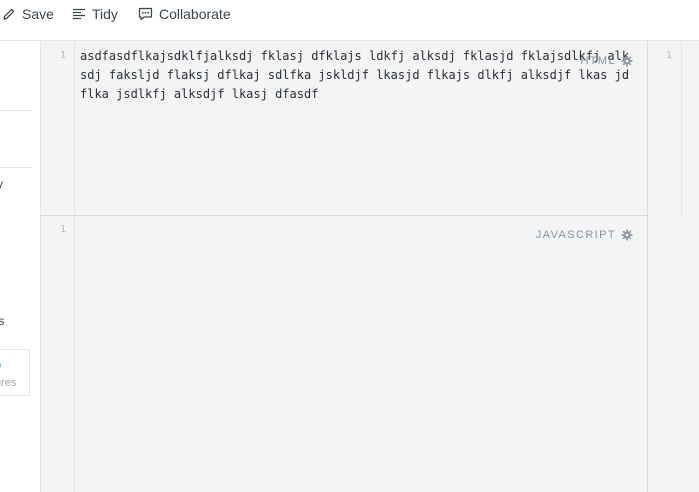 Image resolution: width=699 pixels, height=492 pixels. Describe the element at coordinates (0, 366) in the screenshot. I see `sidebar-card-count: 0` at that location.